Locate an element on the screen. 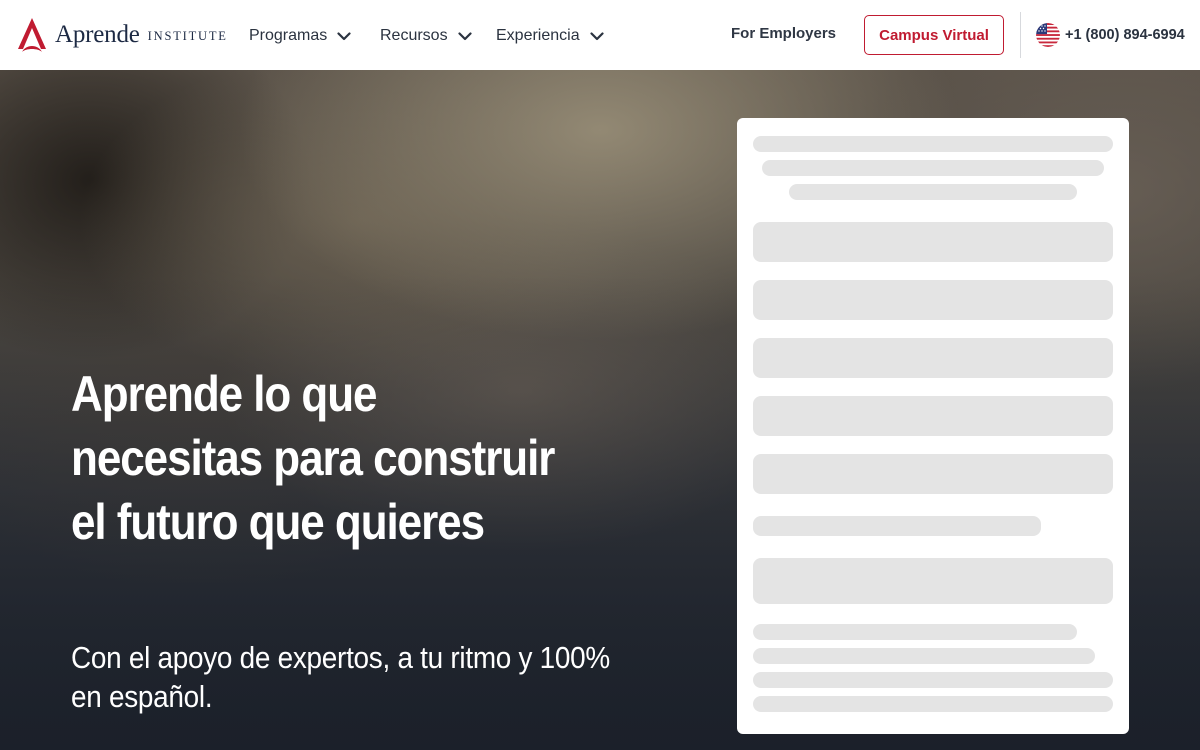 The width and height of the screenshot is (1200, 750). aprende-logo: Aprende INSTITUTE is located at coordinates (122, 35).